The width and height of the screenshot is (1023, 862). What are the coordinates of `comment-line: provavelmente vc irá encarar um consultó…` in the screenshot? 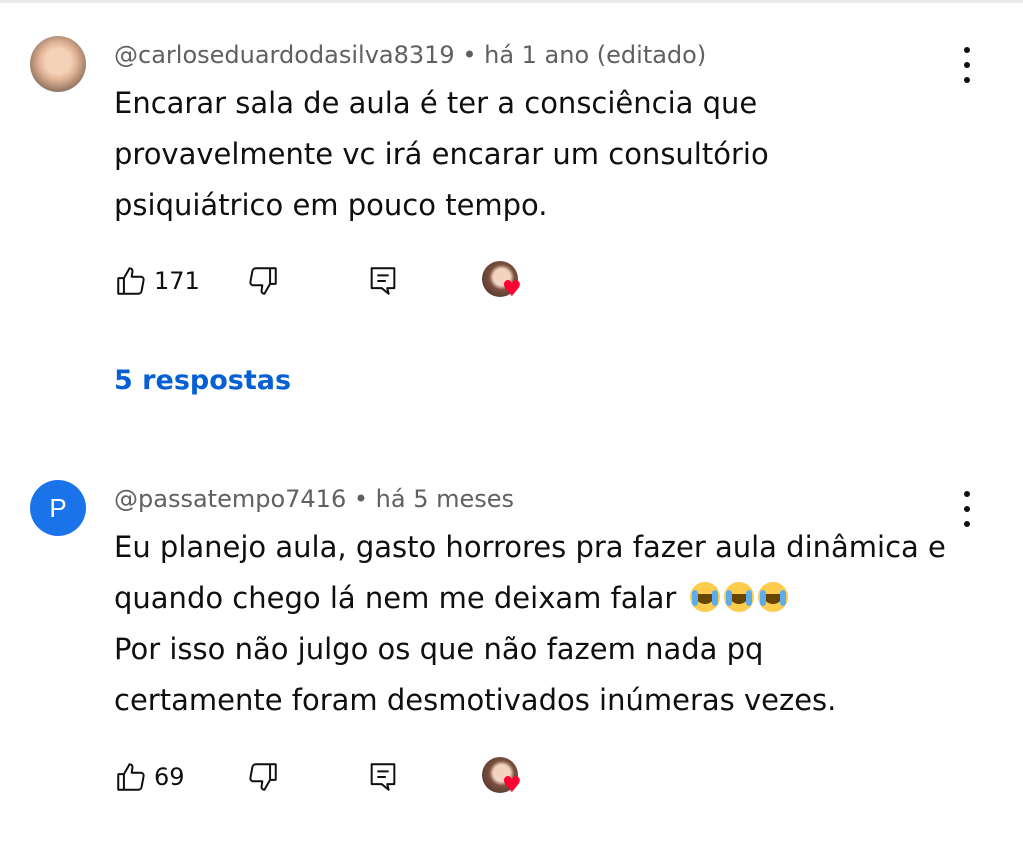 It's located at (441, 154).